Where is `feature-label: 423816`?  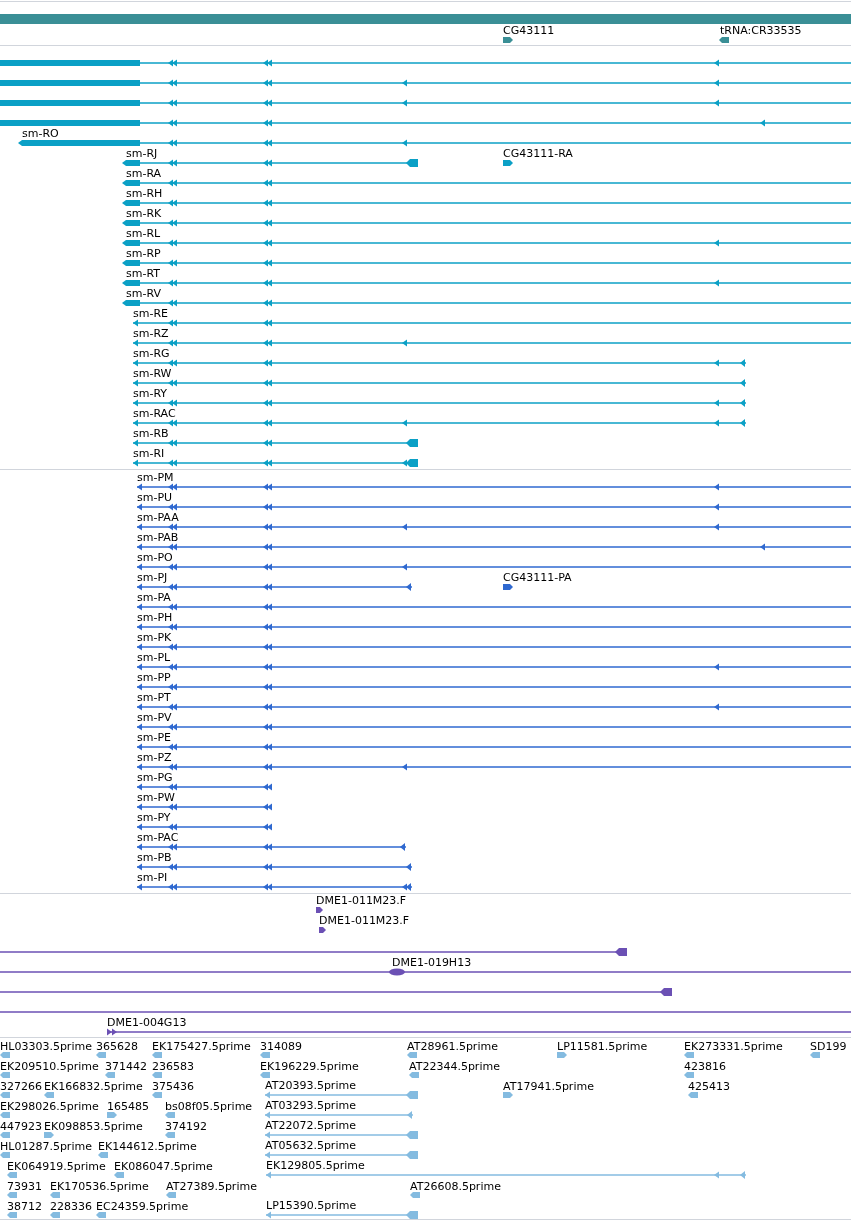
feature-label: 423816 is located at coordinates (705, 1066).